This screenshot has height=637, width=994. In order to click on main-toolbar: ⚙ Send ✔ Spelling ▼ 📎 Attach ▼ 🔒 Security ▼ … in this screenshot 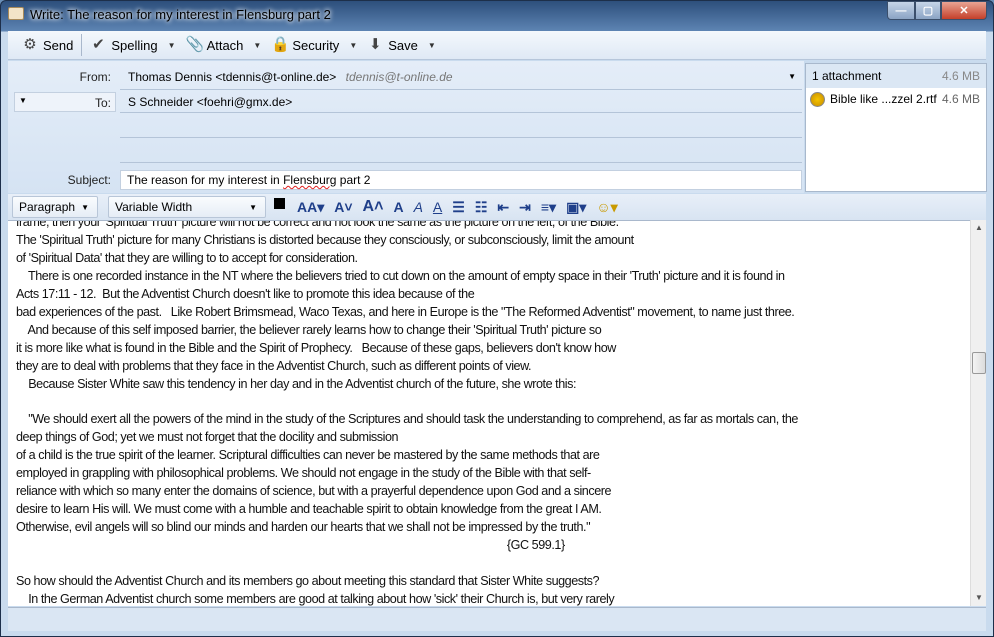, I will do `click(497, 45)`.